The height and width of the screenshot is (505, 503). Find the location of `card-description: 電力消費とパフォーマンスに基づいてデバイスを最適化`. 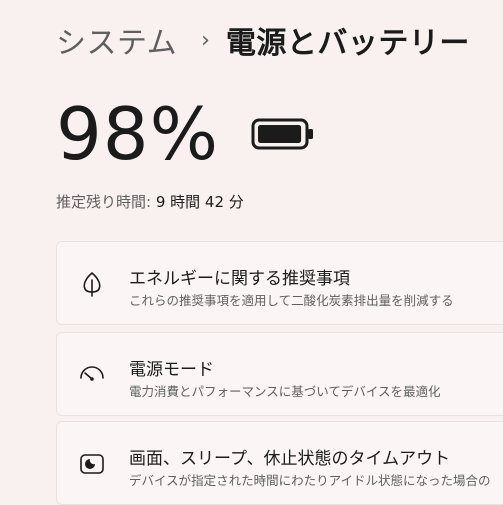

card-description: 電力消費とパフォーマンスに基づいてデバイスを最適化 is located at coordinates (285, 391).